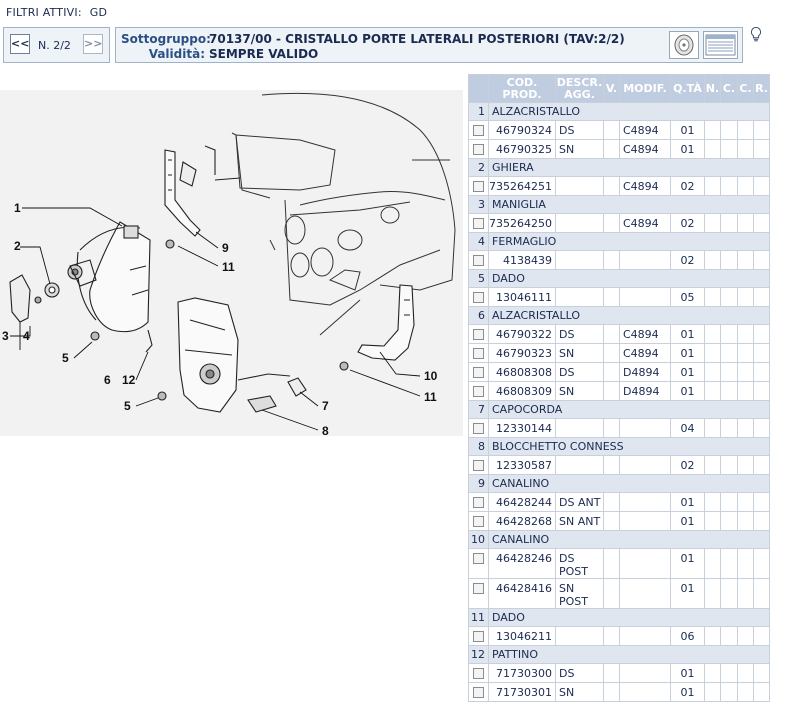 The image size is (791, 705). Describe the element at coordinates (761, 88) in the screenshot. I see `header-r: R.` at that location.